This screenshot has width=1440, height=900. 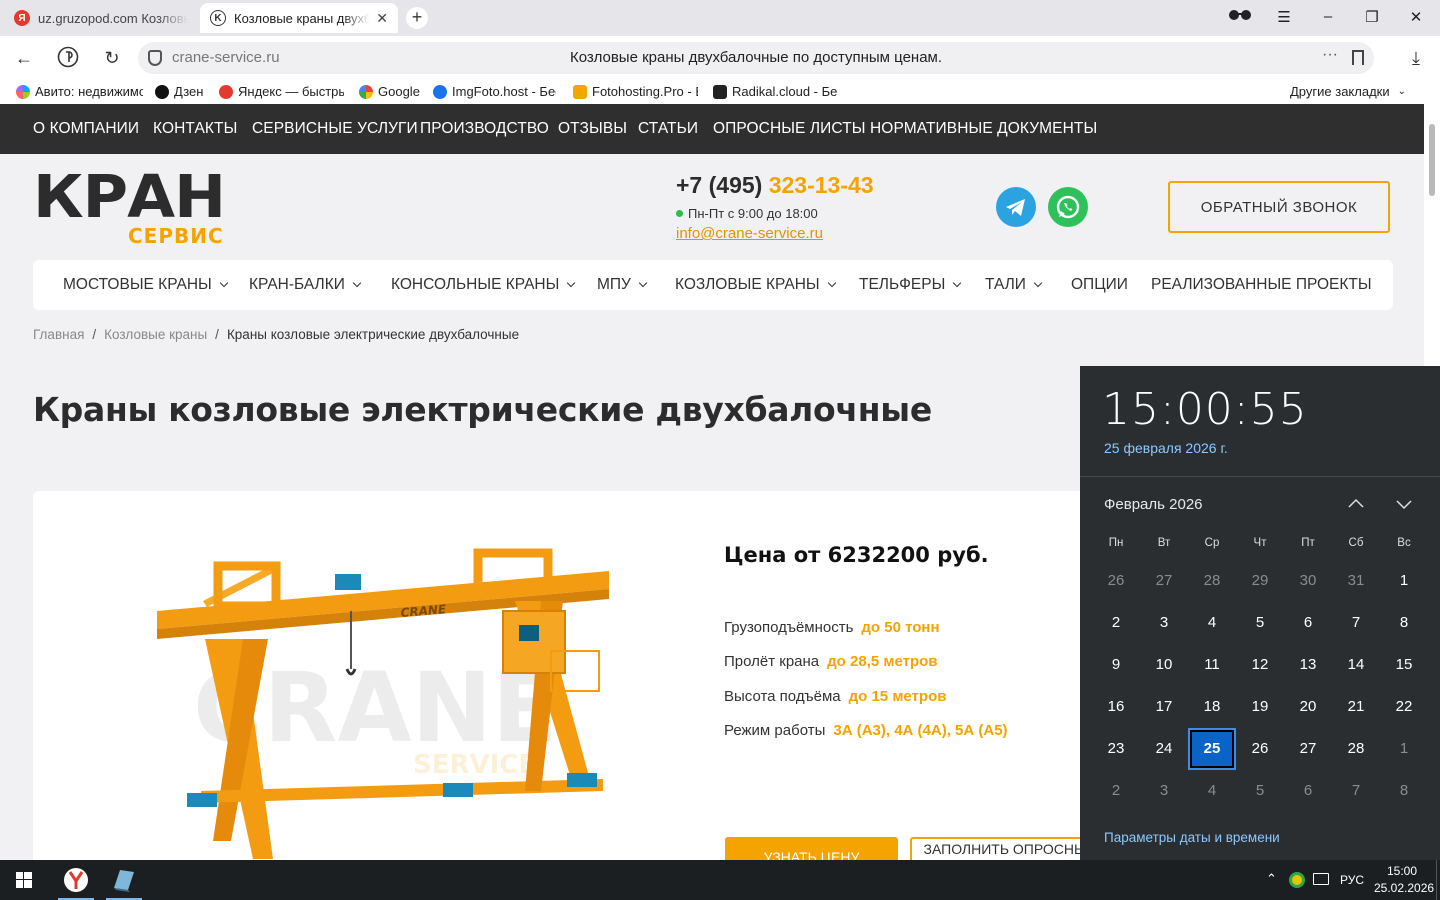 What do you see at coordinates (1308, 581) in the screenshot?
I see `calendar-day: 30` at bounding box center [1308, 581].